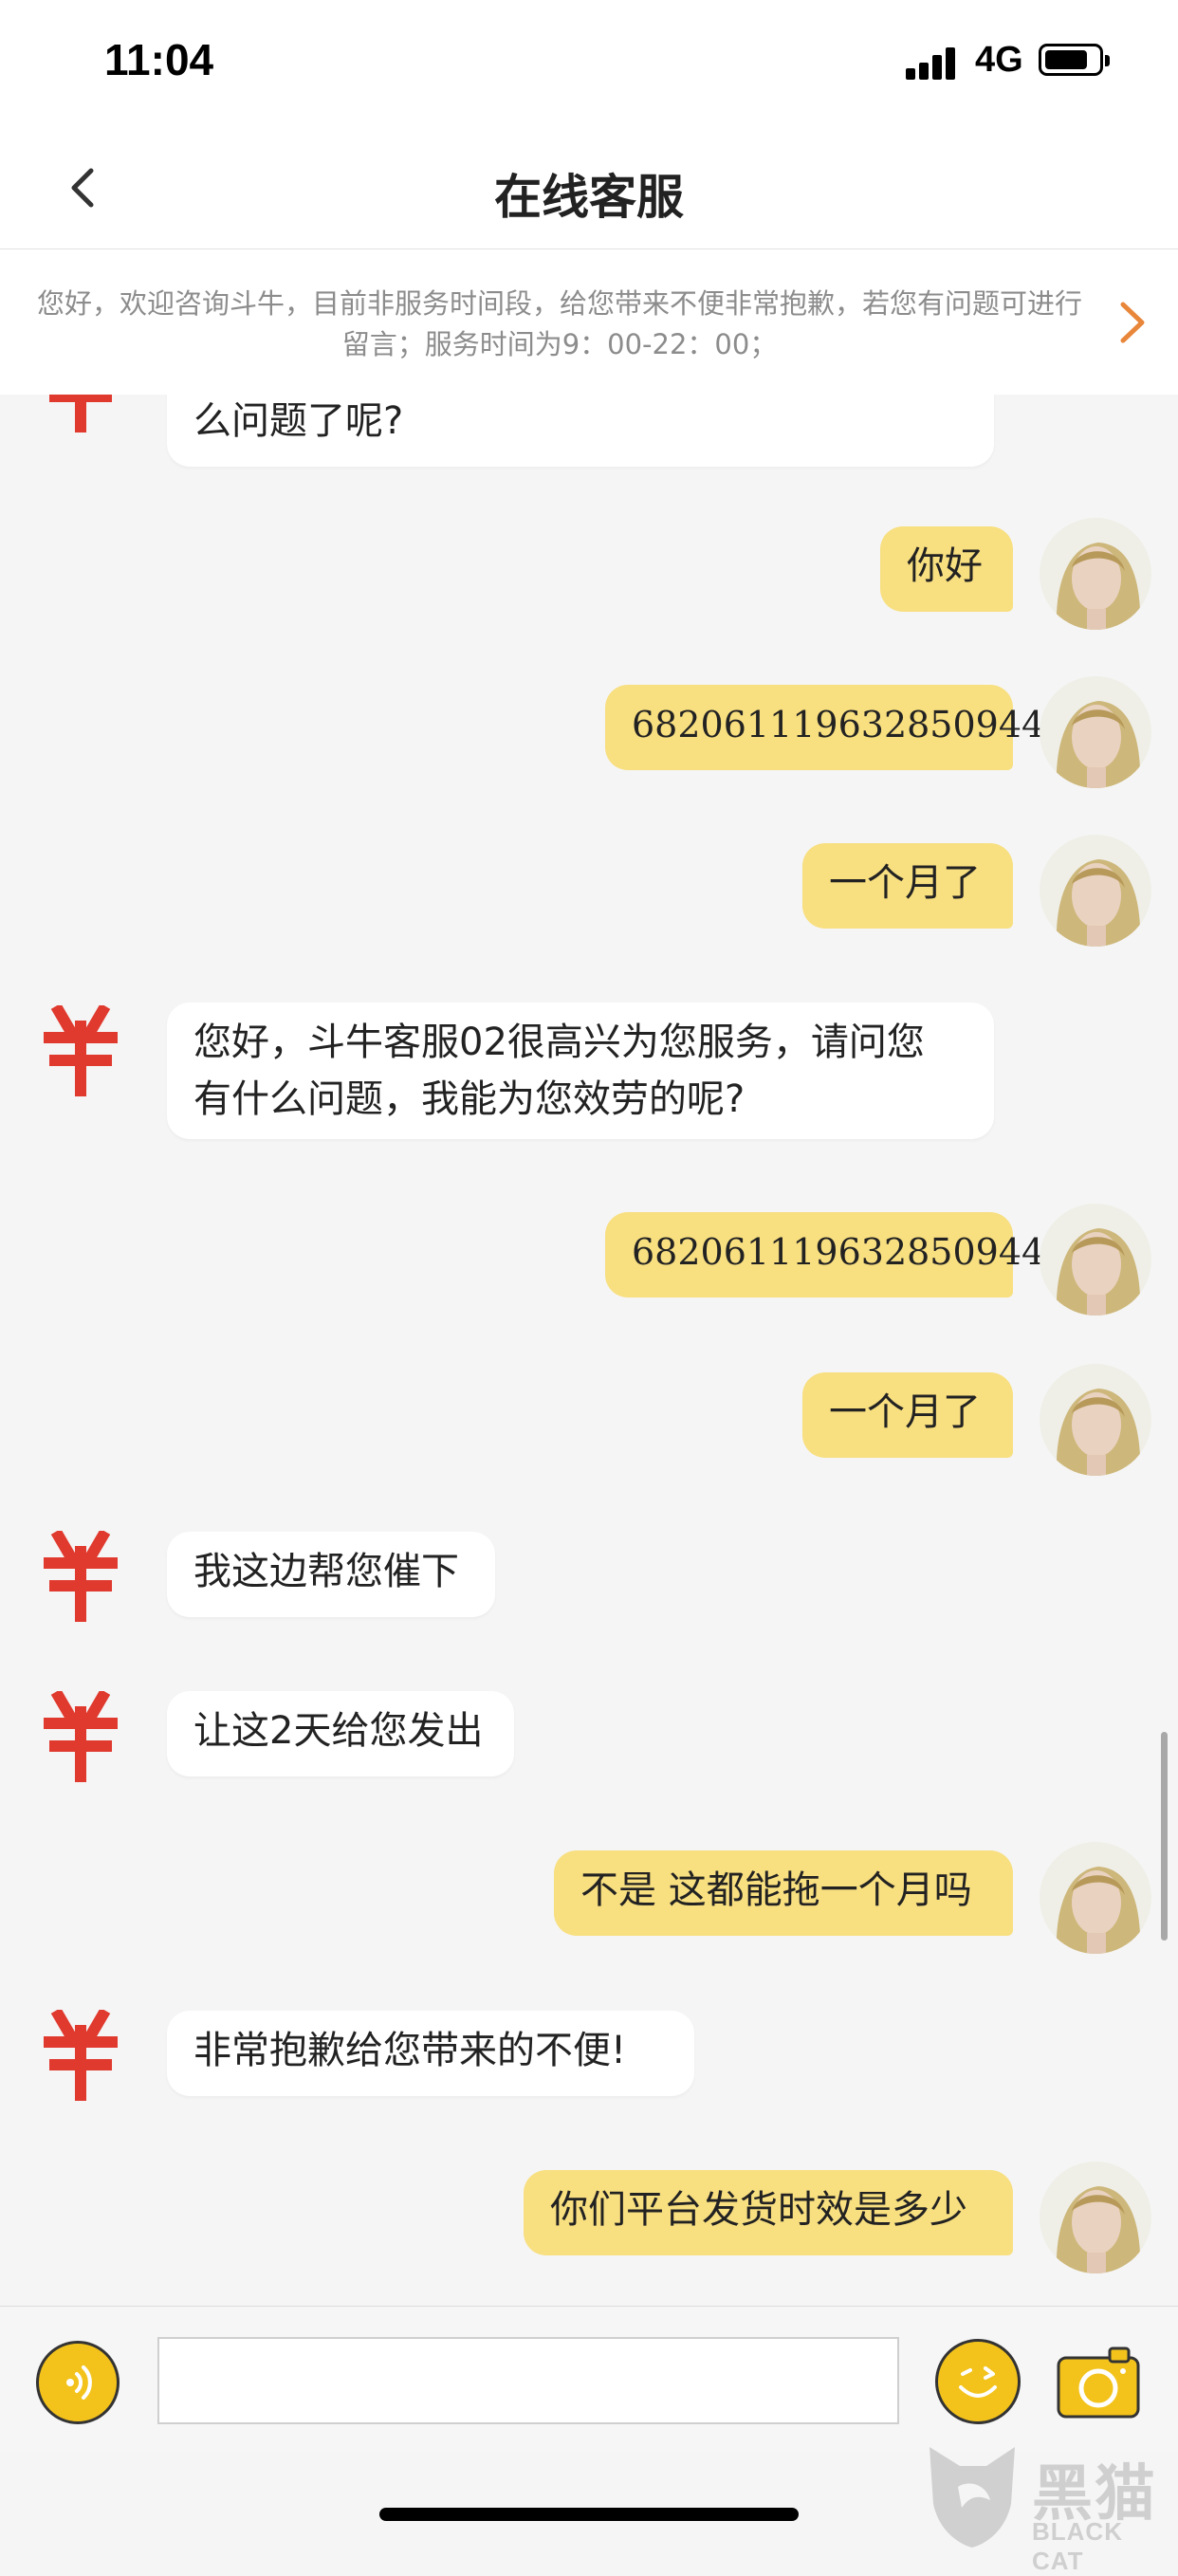 The width and height of the screenshot is (1178, 2576). What do you see at coordinates (769, 2212) in the screenshot?
I see `message-bubble: 你们平台发货时效是多少` at bounding box center [769, 2212].